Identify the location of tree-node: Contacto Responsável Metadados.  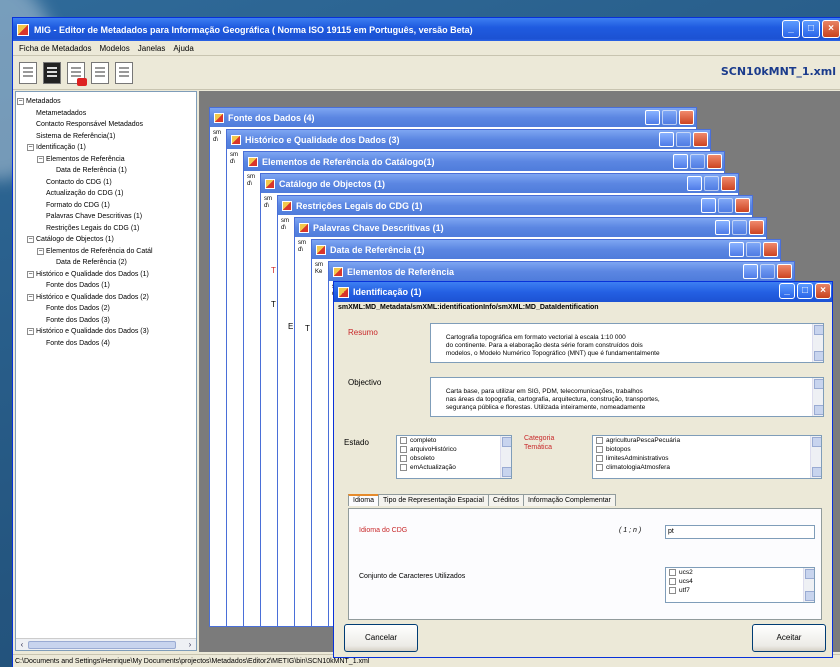
(79, 125).